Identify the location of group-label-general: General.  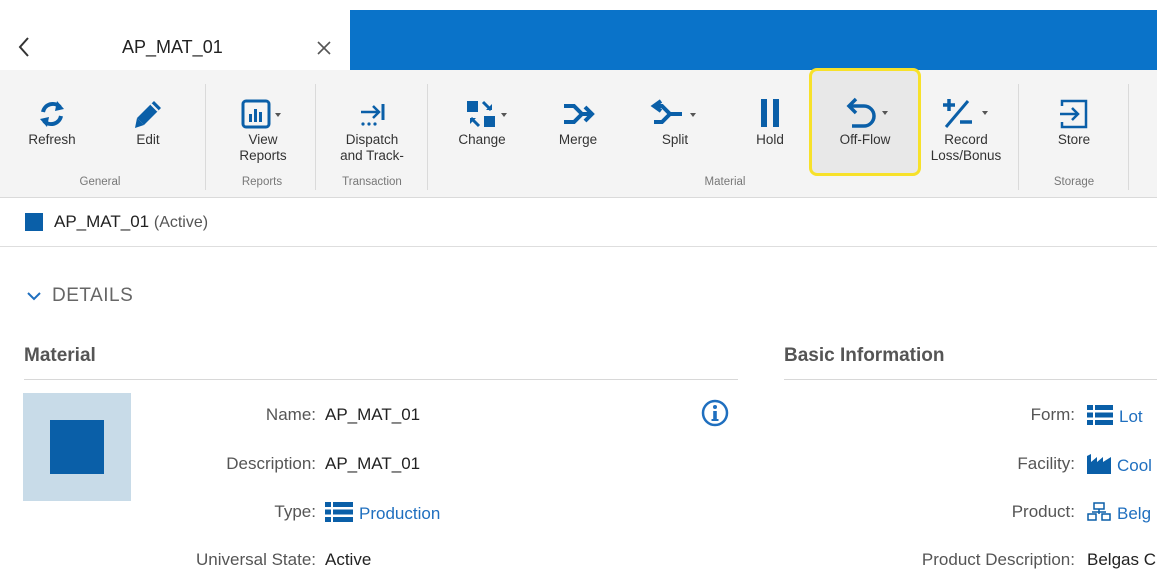
(100, 182).